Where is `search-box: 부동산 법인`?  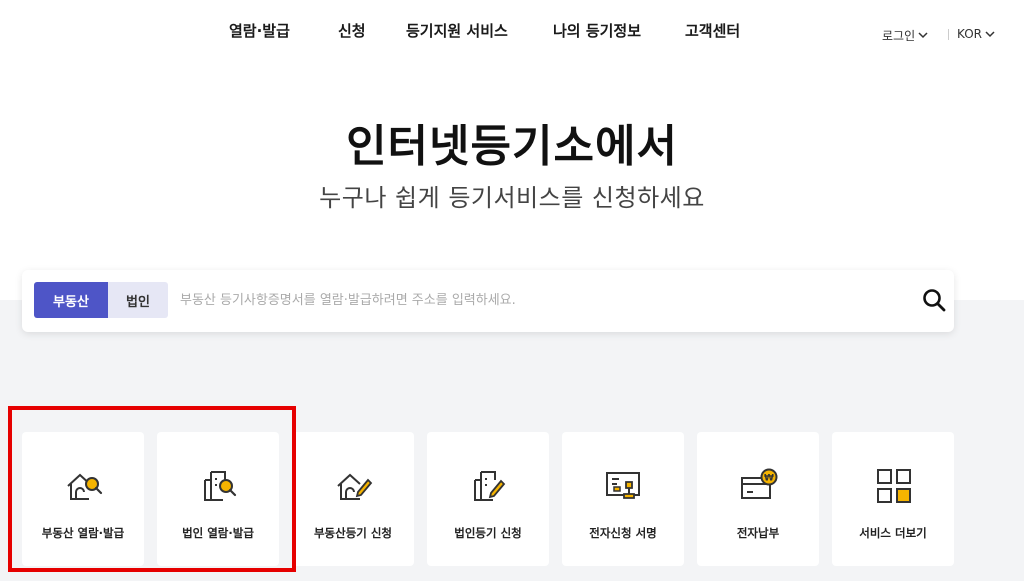 search-box: 부동산 법인 is located at coordinates (488, 301).